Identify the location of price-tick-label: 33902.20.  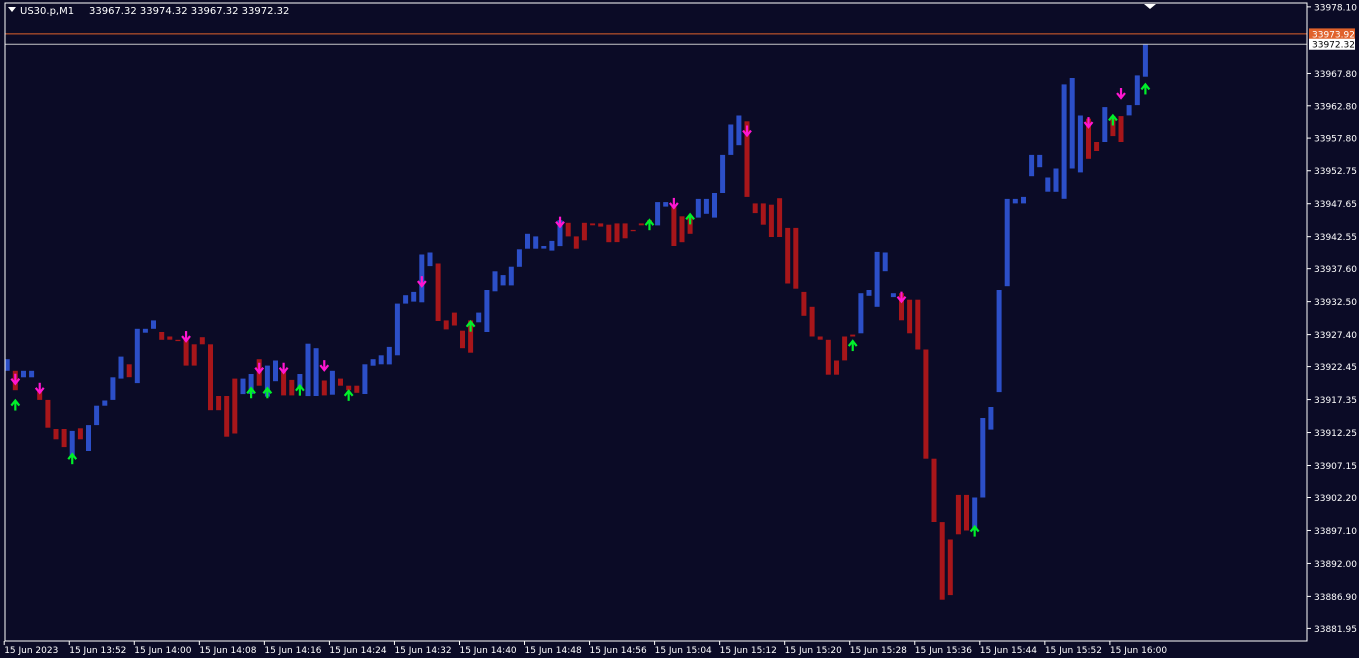
(1335, 499).